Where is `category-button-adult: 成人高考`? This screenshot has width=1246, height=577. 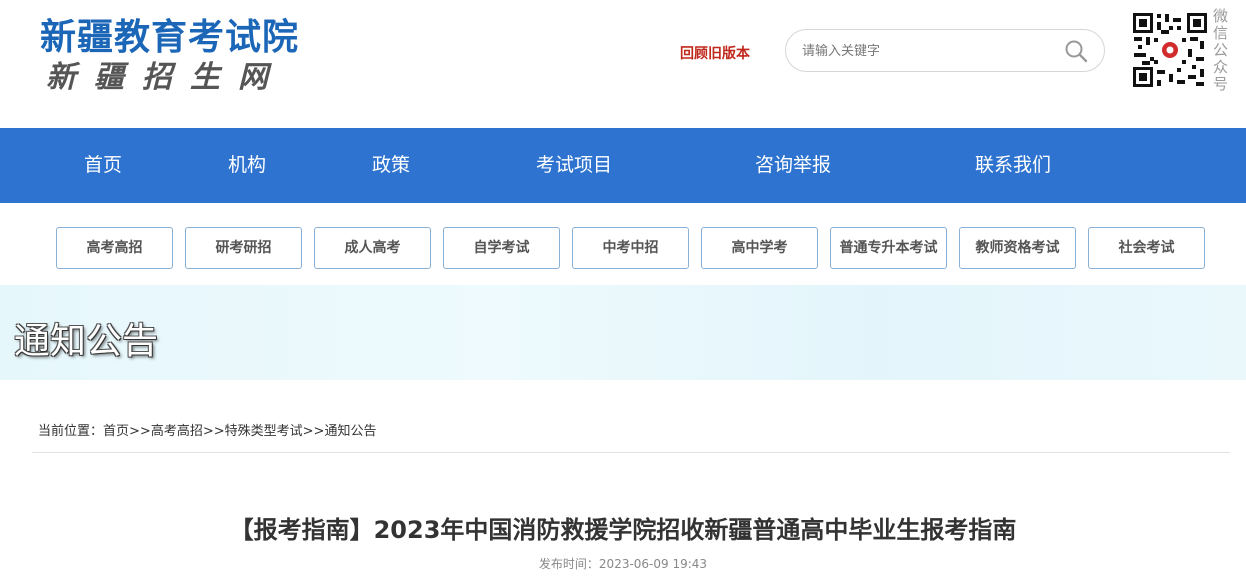
category-button-adult: 成人高考 is located at coordinates (372, 248).